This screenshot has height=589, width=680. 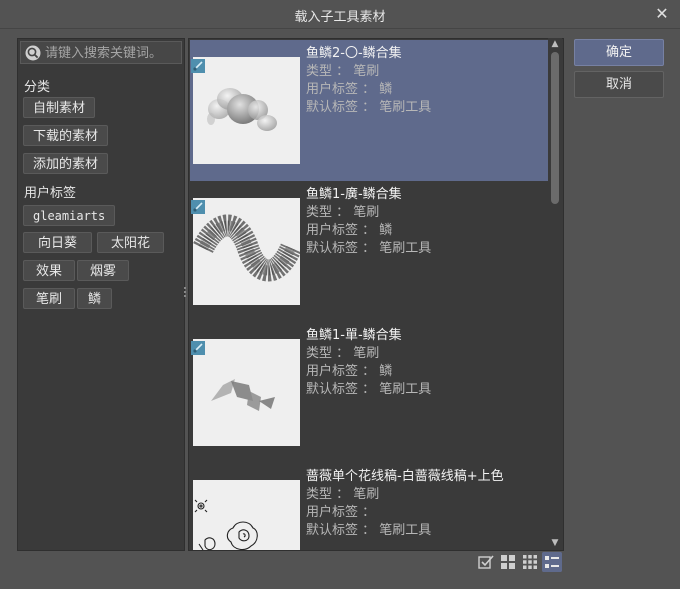 What do you see at coordinates (59, 107) in the screenshot?
I see `category-own-material: 自制素材` at bounding box center [59, 107].